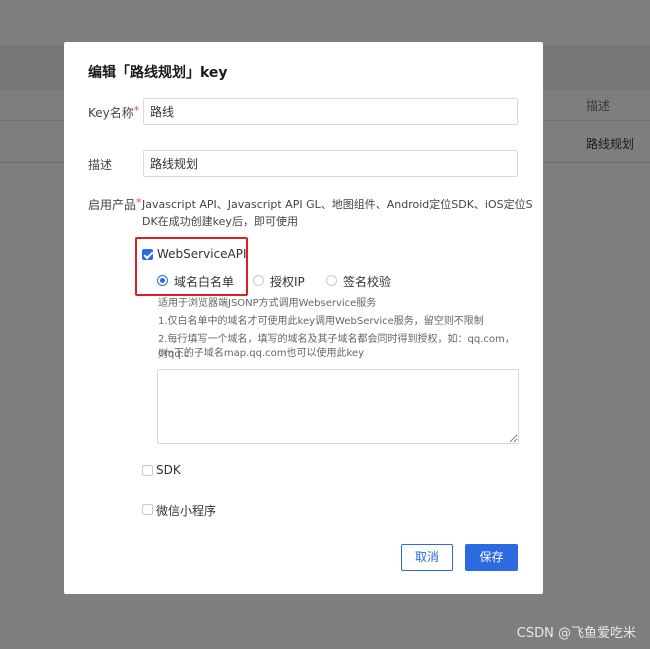 This screenshot has height=649, width=650. What do you see at coordinates (111, 113) in the screenshot?
I see `key-name-label-text: Key名称` at bounding box center [111, 113].